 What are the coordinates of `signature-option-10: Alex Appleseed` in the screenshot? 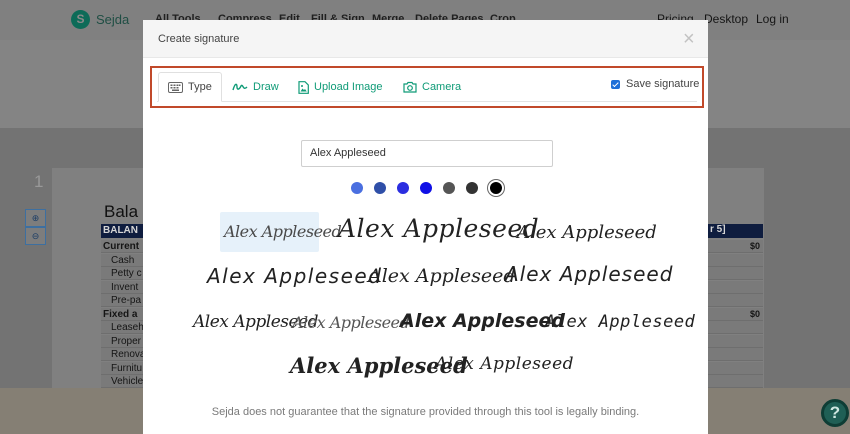 It's located at (620, 322).